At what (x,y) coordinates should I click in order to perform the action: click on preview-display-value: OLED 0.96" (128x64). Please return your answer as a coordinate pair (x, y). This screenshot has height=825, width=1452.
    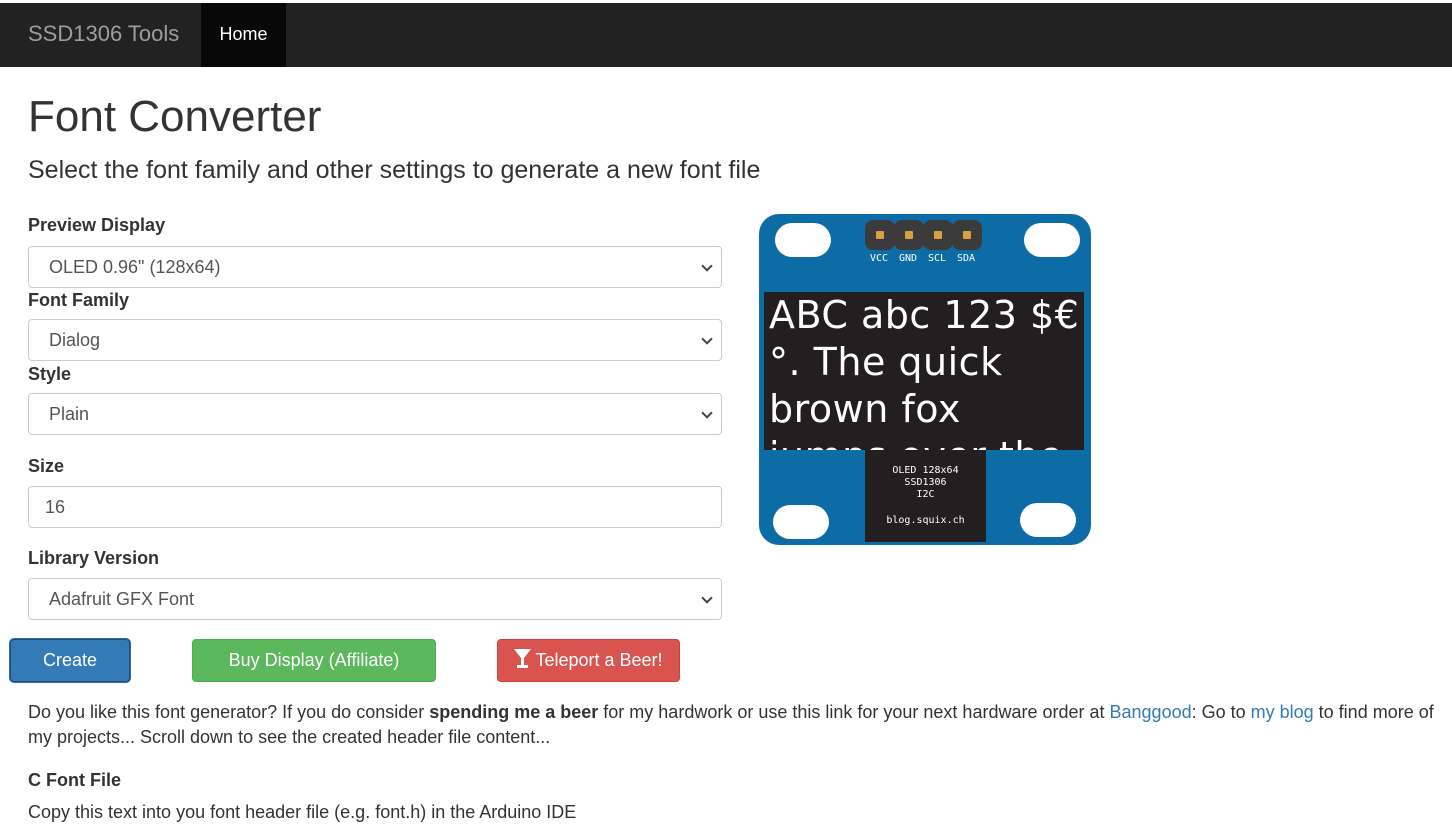
    Looking at the image, I should click on (135, 267).